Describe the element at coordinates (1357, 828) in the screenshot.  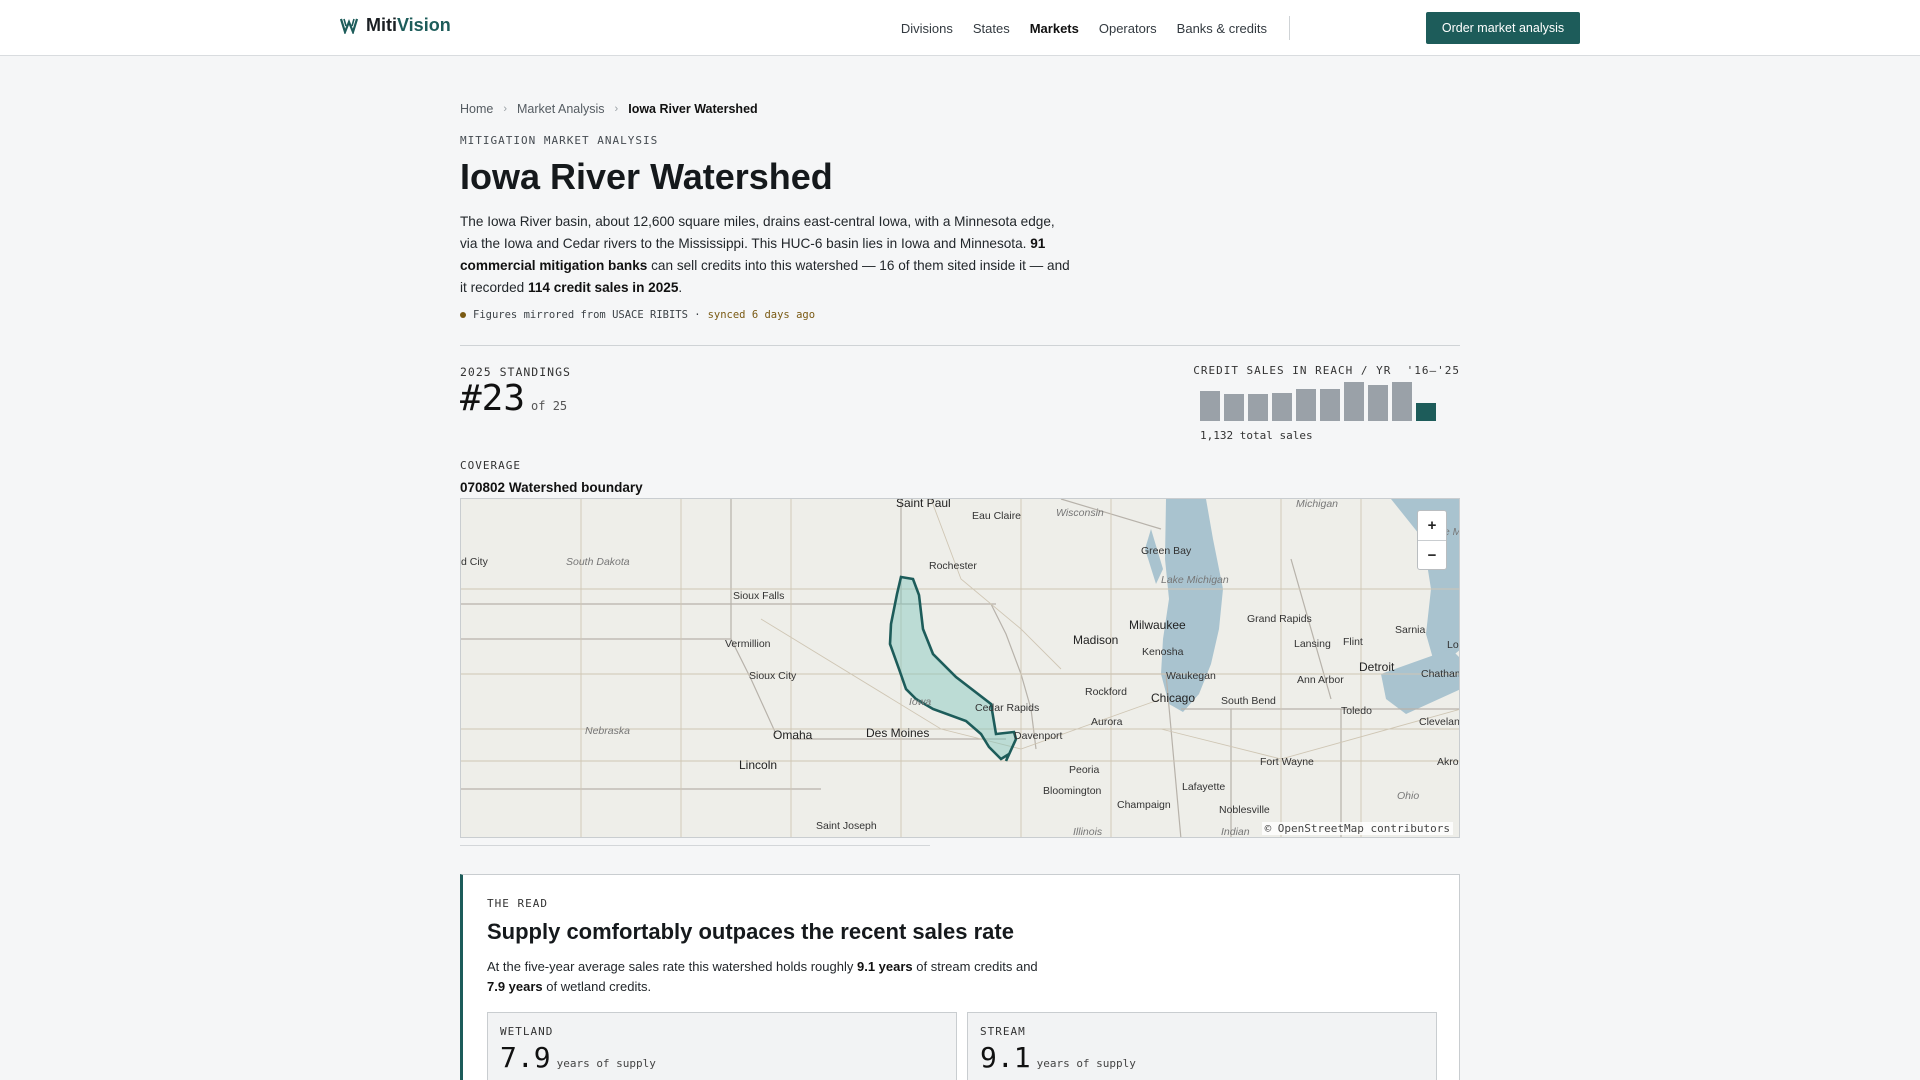
I see `map-attribution: © OpenStreetMap contributors` at that location.